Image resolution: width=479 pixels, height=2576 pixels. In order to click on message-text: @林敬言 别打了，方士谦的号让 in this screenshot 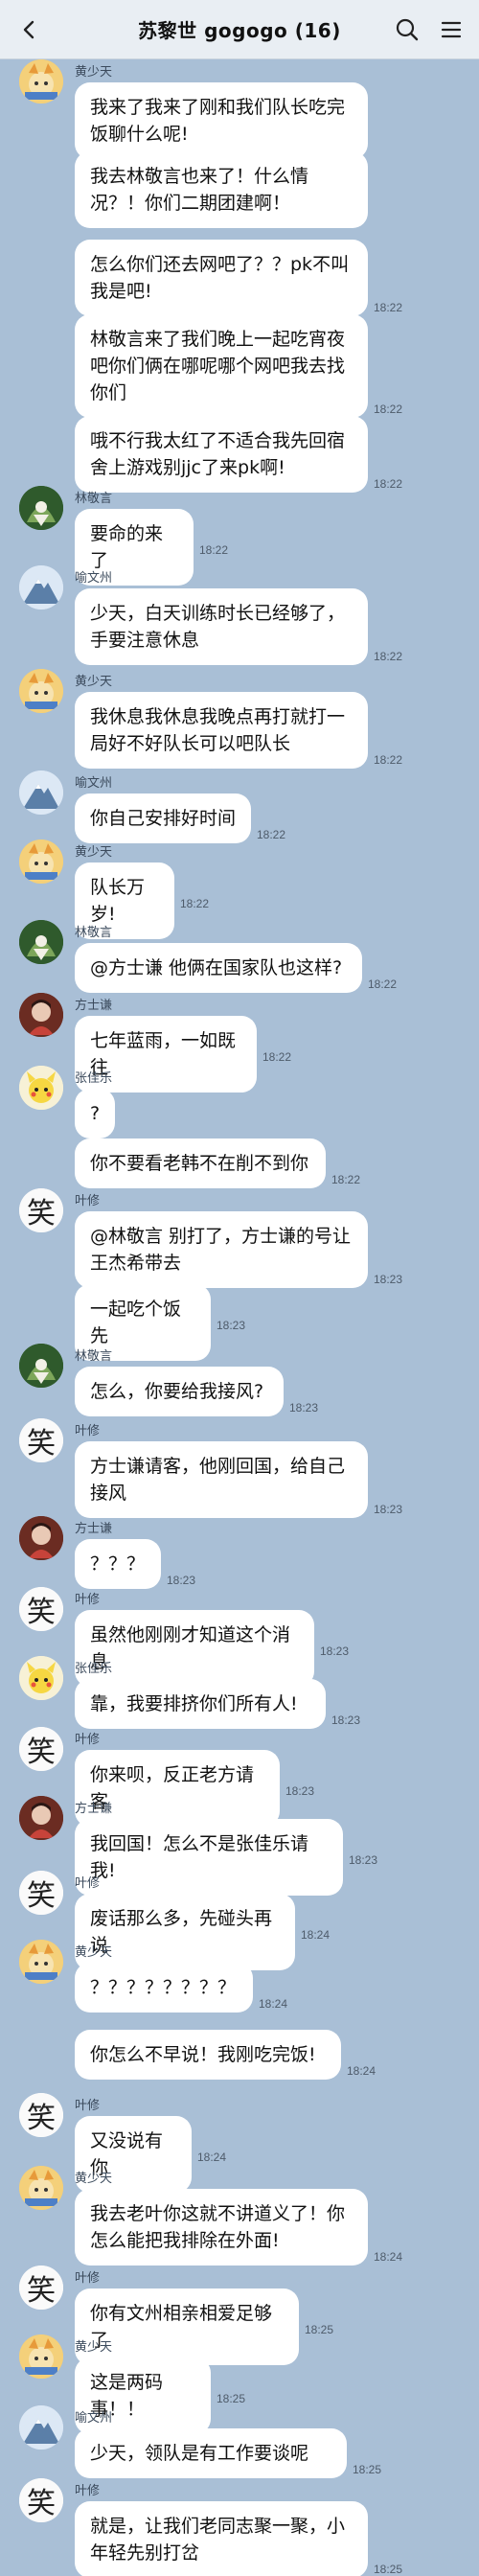, I will do `click(221, 1236)`.